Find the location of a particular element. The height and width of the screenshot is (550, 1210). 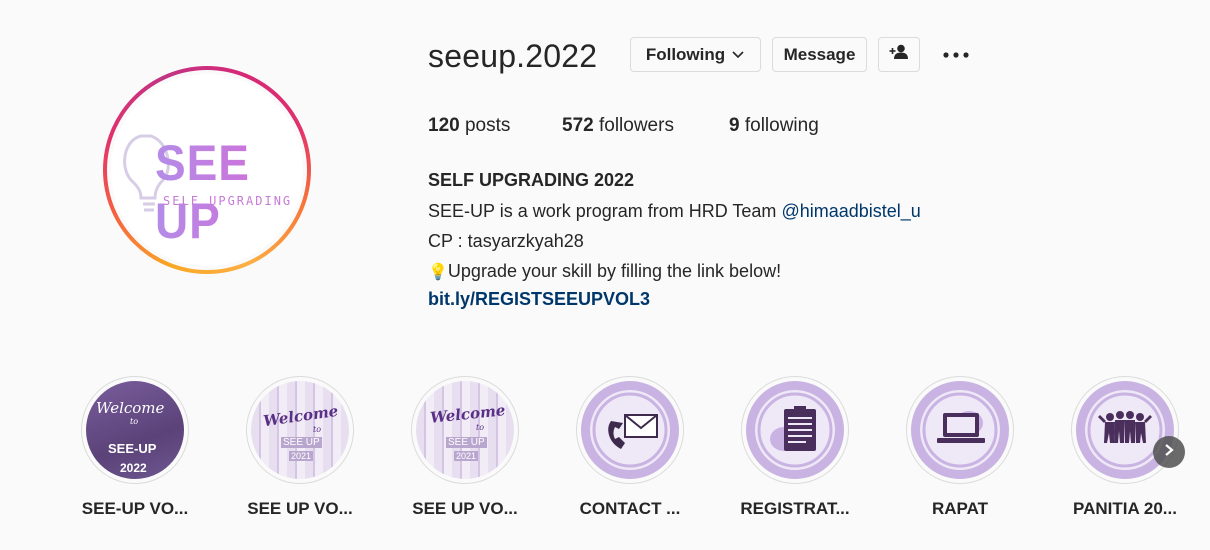

bio-line-2: CP : tasyarzkyah28 is located at coordinates (506, 241).